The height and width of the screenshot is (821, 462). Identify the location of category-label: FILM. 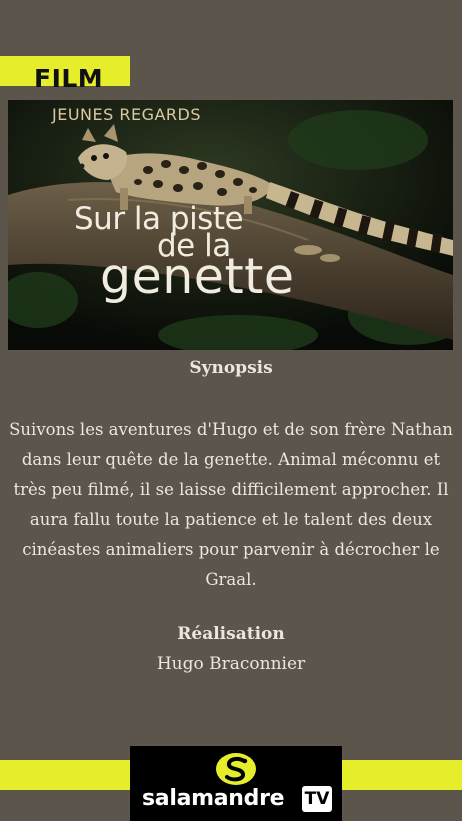
(69, 78).